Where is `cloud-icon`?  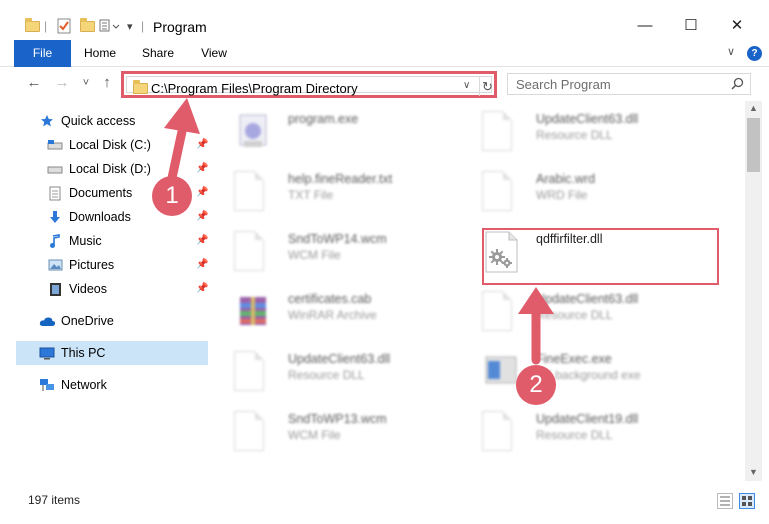
cloud-icon is located at coordinates (47, 321).